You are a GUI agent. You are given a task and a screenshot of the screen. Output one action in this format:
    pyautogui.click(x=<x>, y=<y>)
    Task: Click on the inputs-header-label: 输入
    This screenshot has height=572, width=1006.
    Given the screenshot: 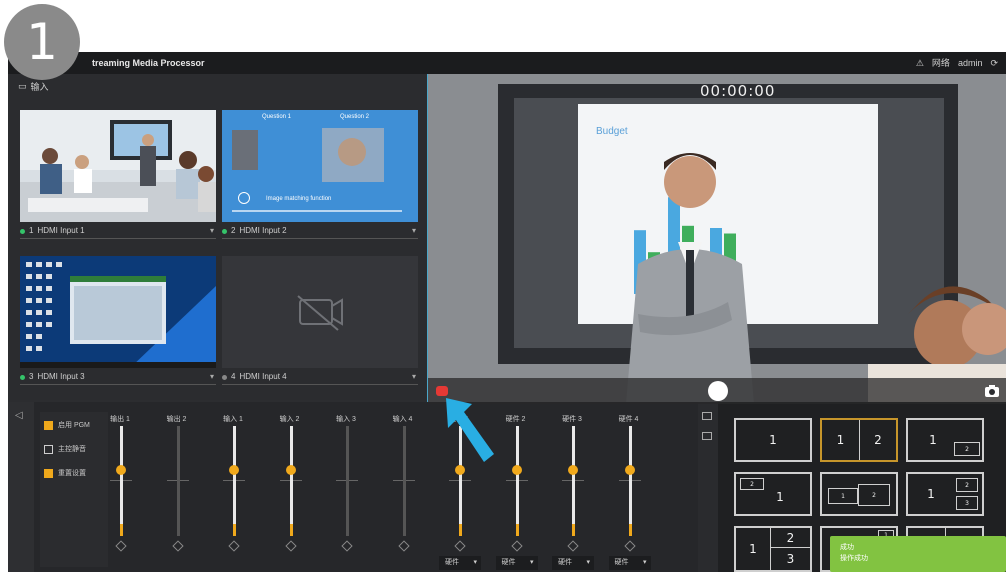 What is the action you would take?
    pyautogui.click(x=39, y=87)
    